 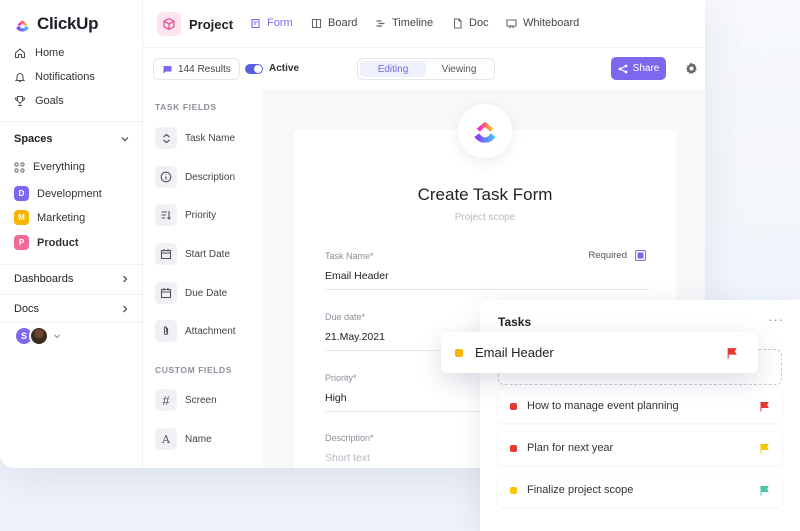 I want to click on tab-doc: Doc, so click(x=470, y=23).